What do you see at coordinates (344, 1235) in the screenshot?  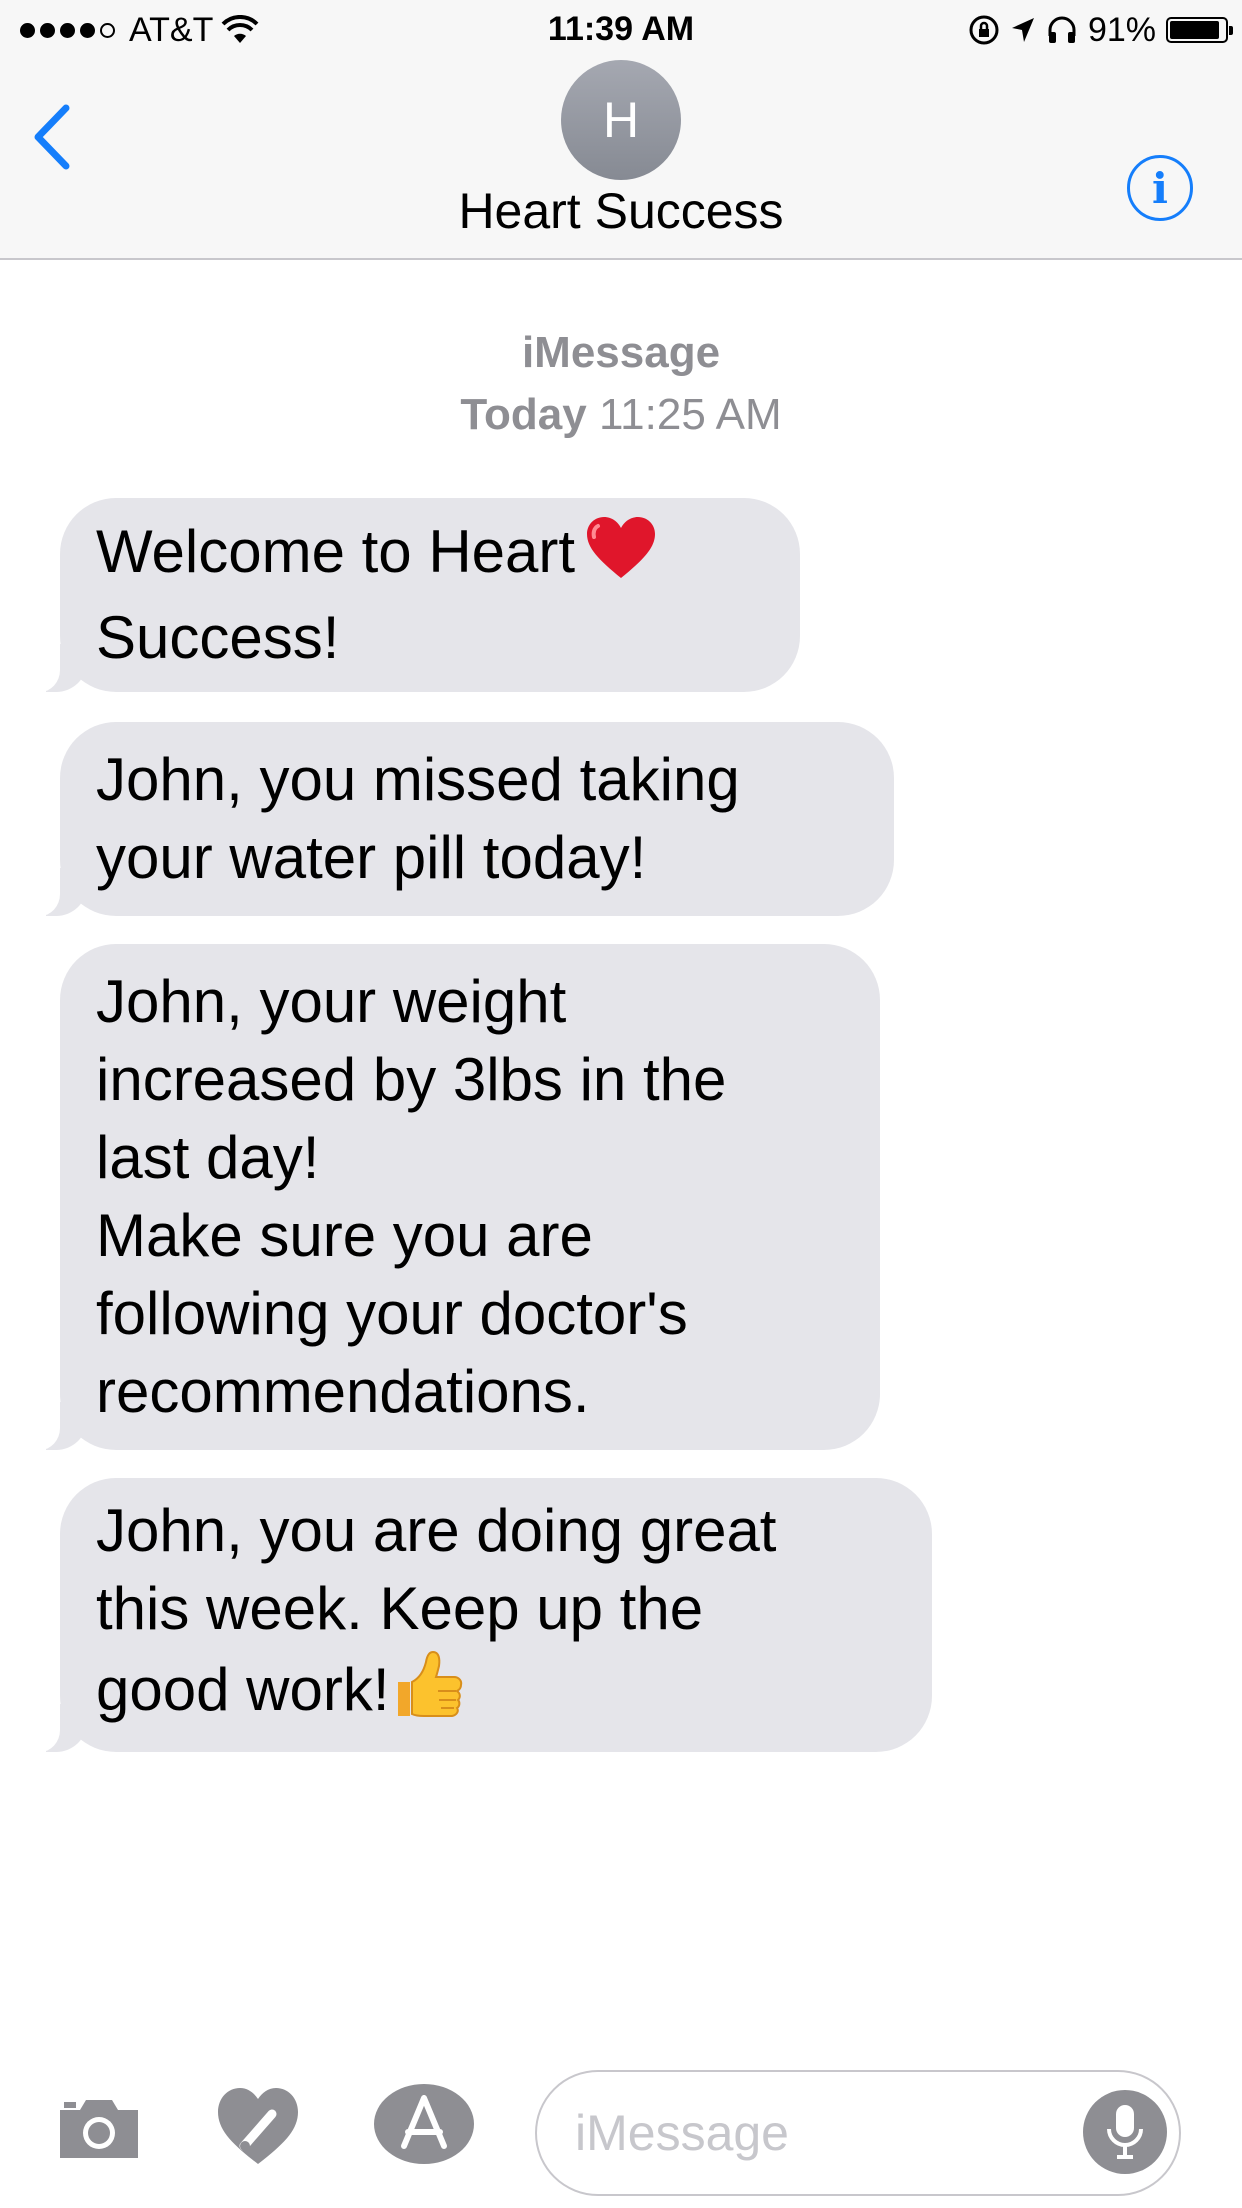 I see `message-text: Make sure you are` at bounding box center [344, 1235].